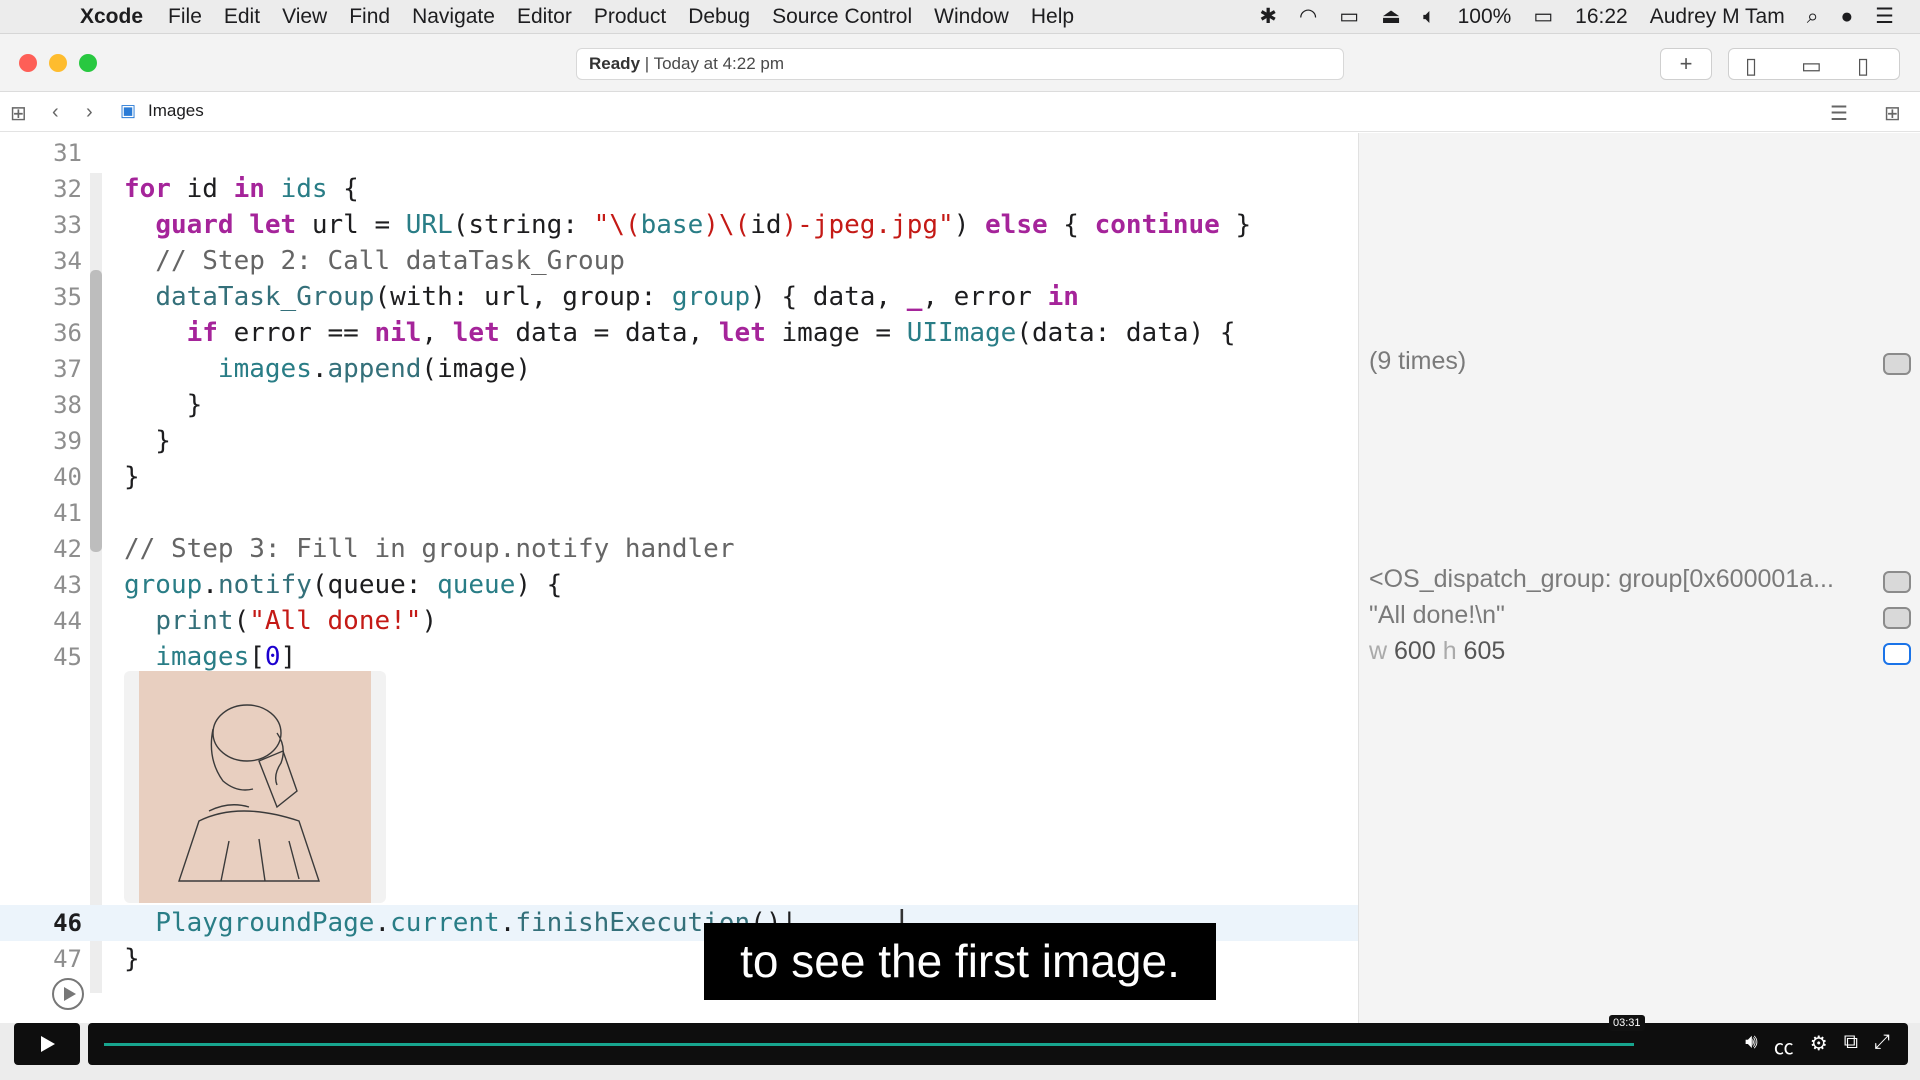 The height and width of the screenshot is (1080, 1920). What do you see at coordinates (1717, 17) in the screenshot?
I see `user-name: Audrey M Tam` at bounding box center [1717, 17].